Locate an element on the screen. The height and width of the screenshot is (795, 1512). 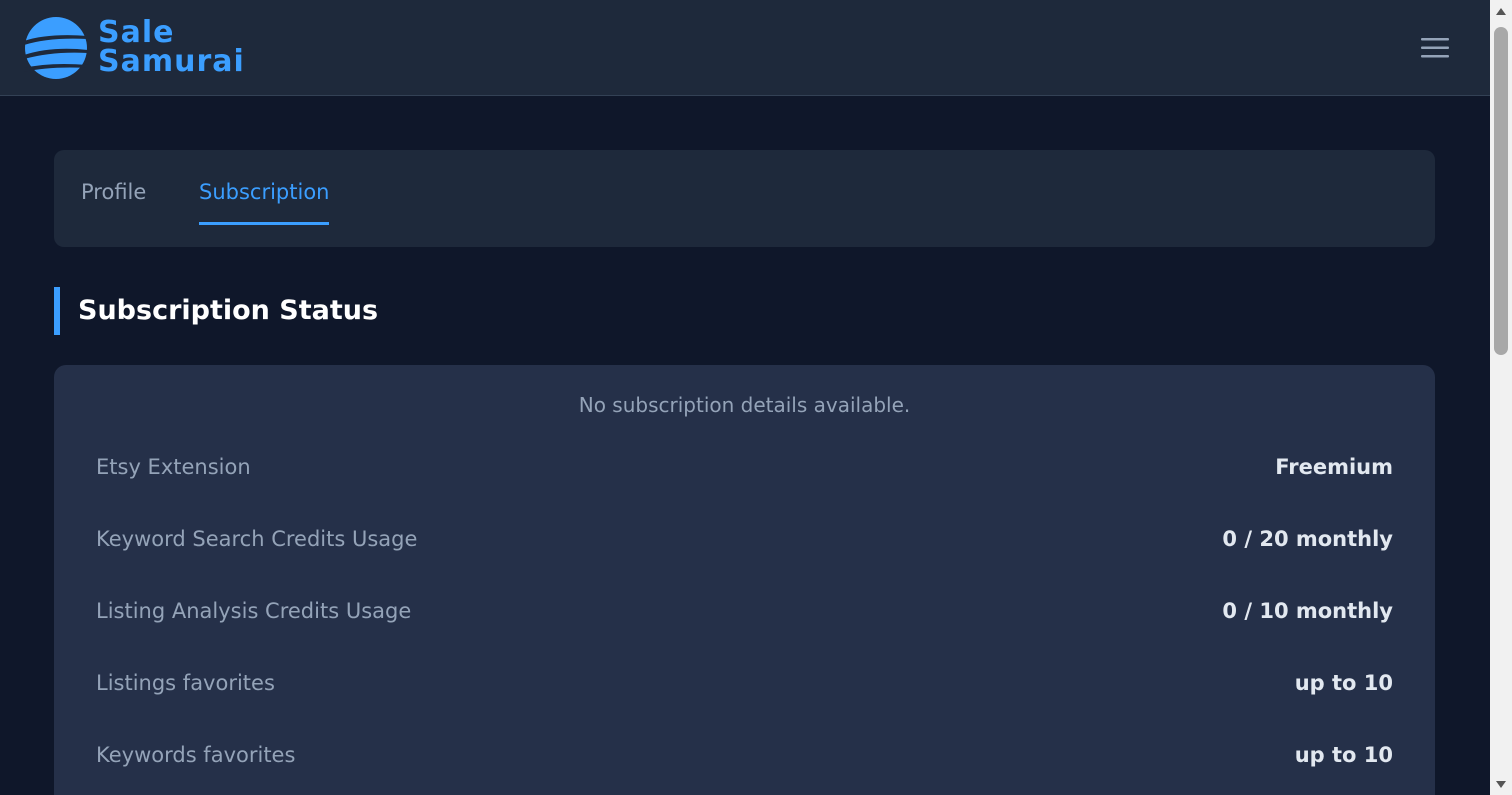
page-scrollbar is located at coordinates (1501, 397).